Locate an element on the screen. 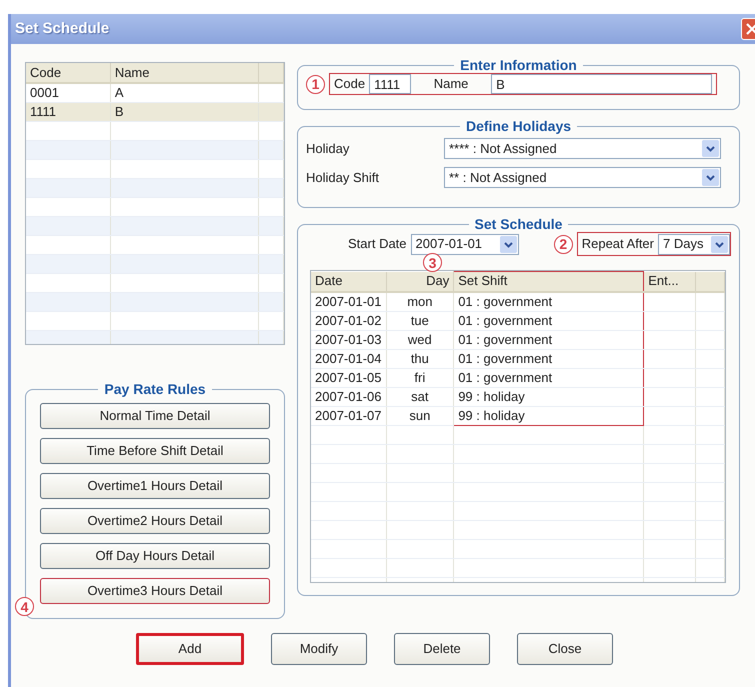 The height and width of the screenshot is (687, 755). column-header: Day is located at coordinates (420, 282).